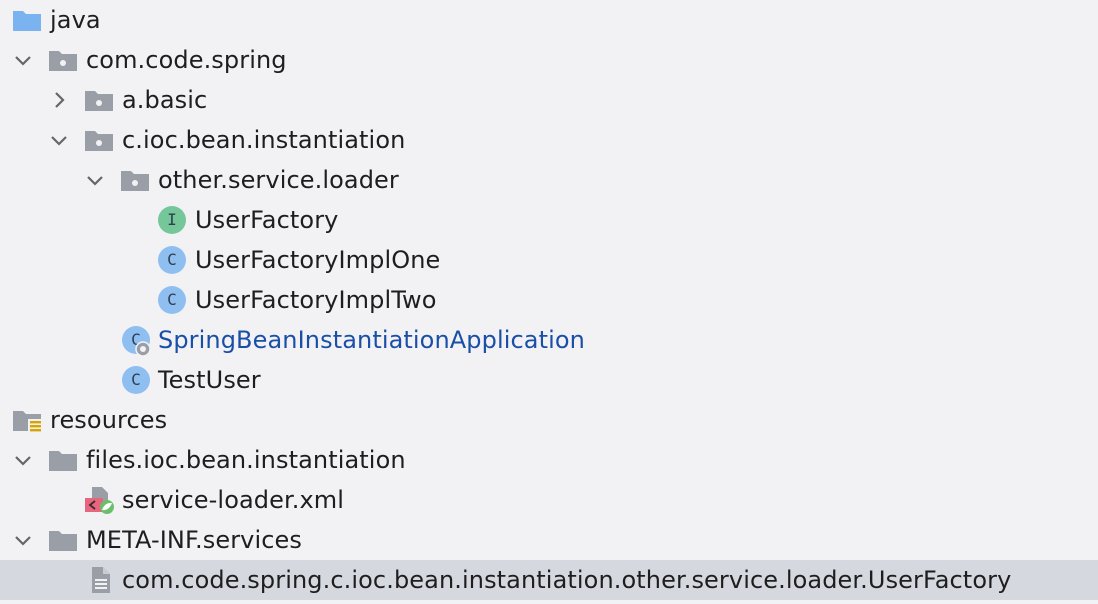  Describe the element at coordinates (75, 20) in the screenshot. I see `tree-item-label: java` at that location.